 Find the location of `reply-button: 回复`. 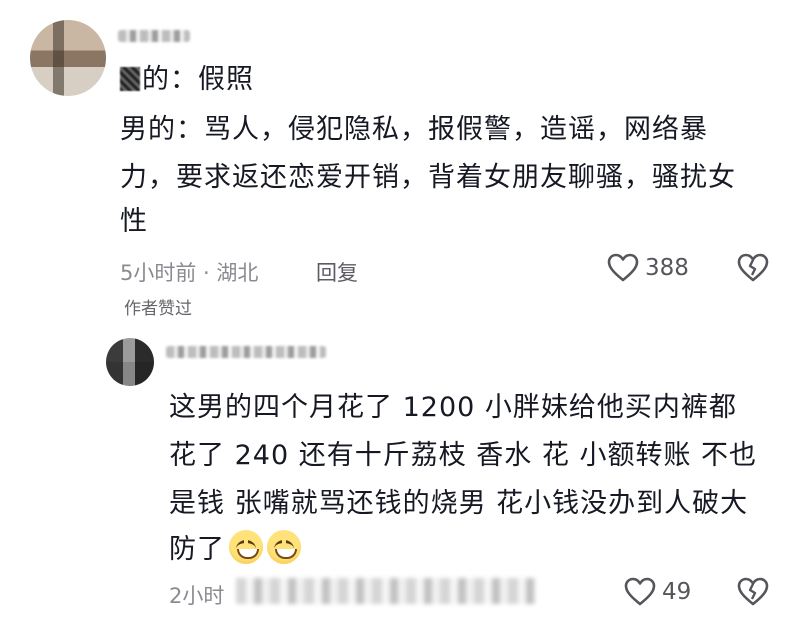

reply-button: 回复 is located at coordinates (337, 272).